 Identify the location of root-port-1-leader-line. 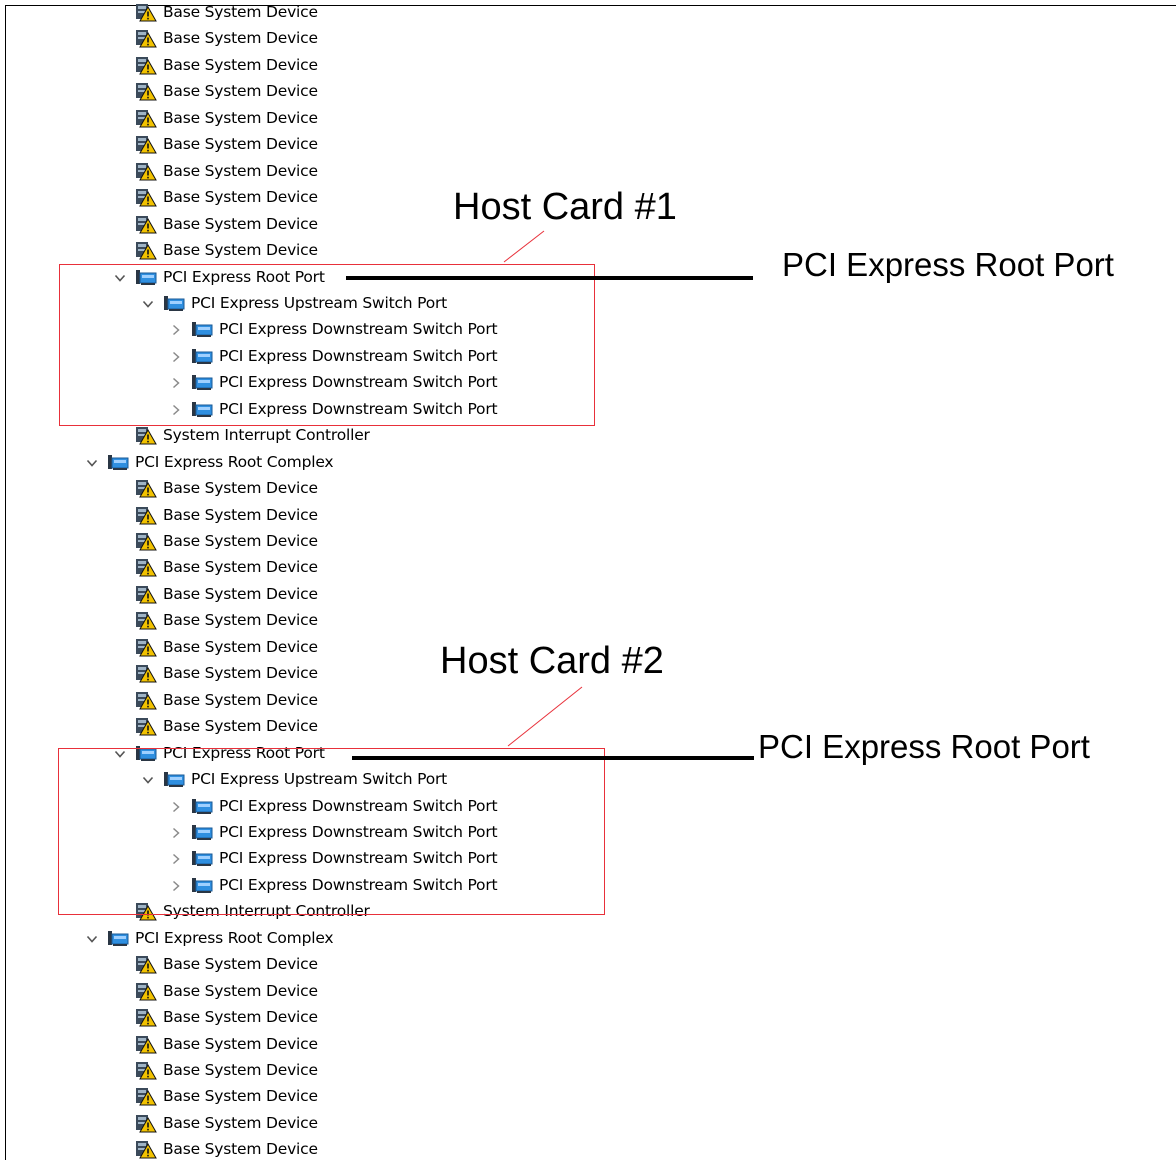
(549, 278).